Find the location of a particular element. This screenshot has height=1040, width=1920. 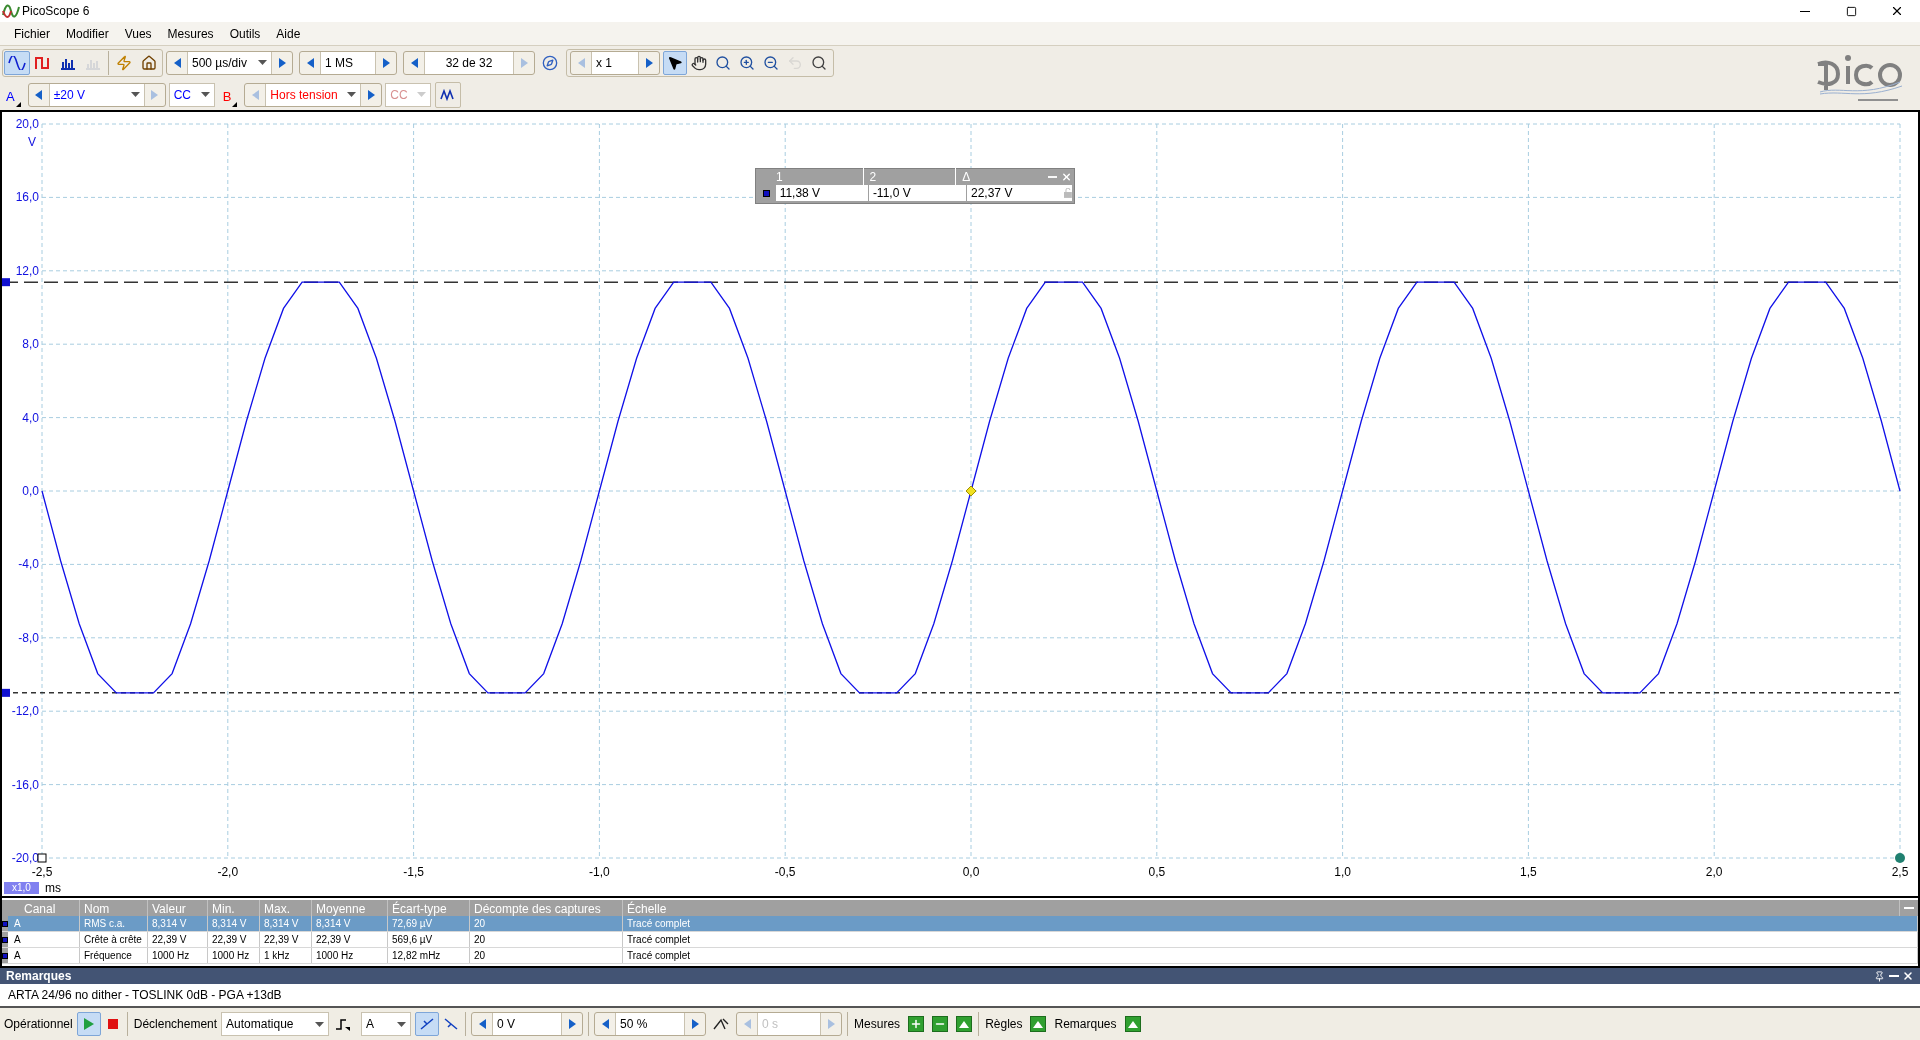

add-button is located at coordinates (916, 1024).